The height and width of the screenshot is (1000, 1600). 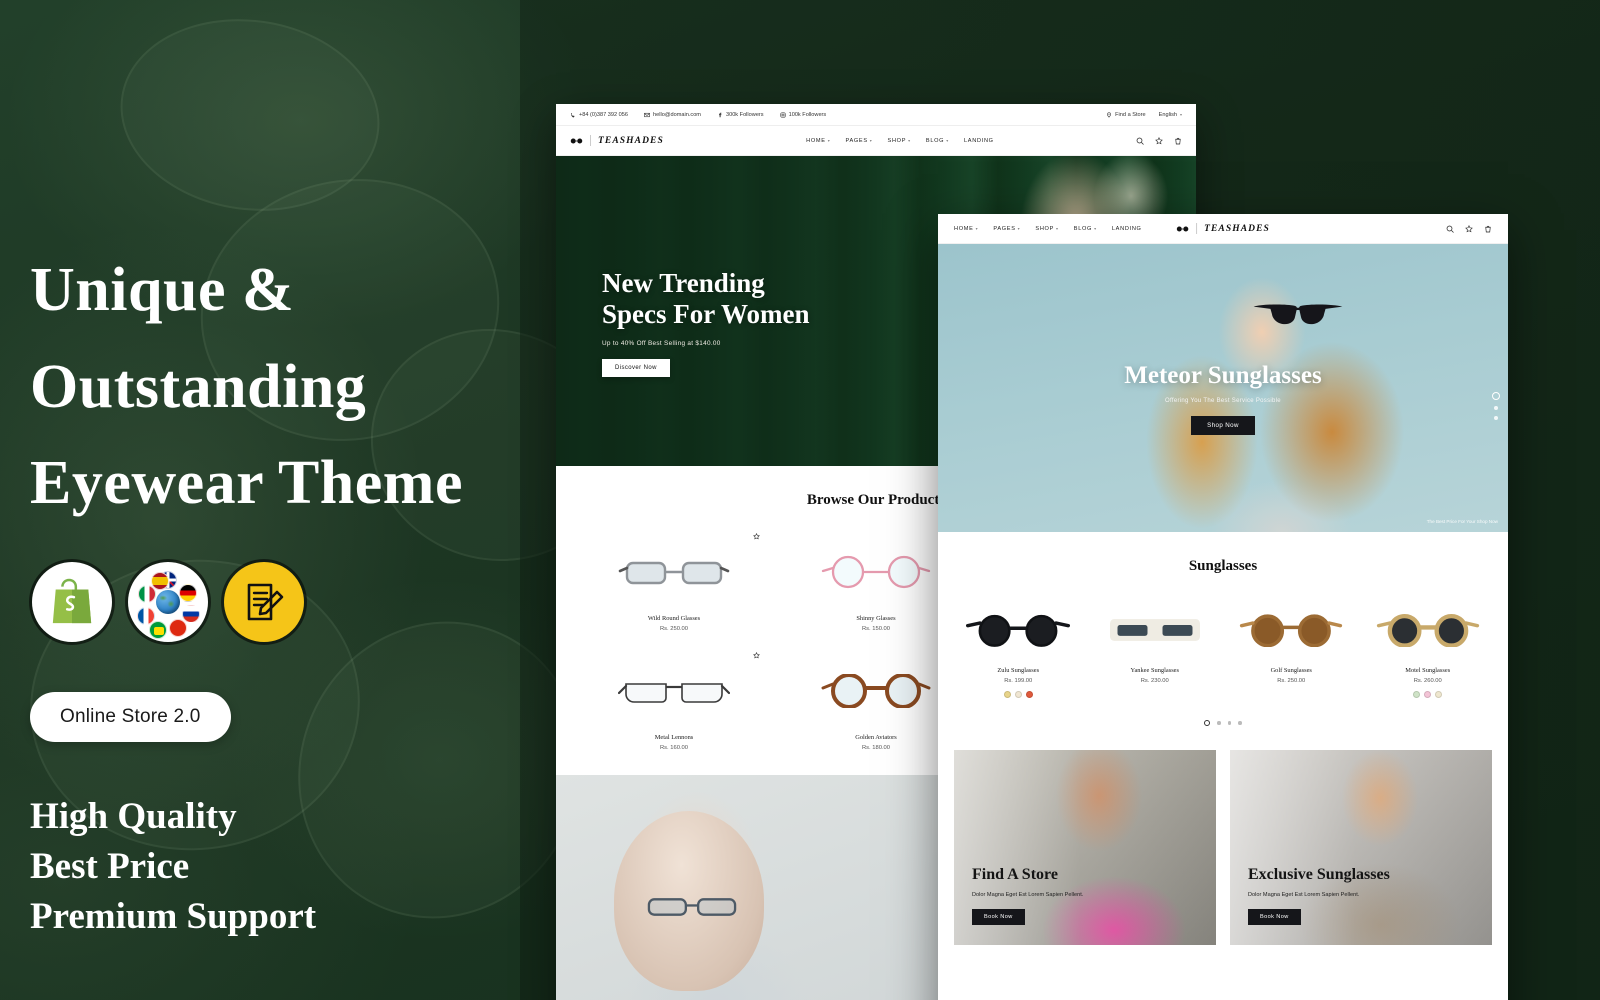 I want to click on carousel-dot-active, so click(x=1207, y=723).